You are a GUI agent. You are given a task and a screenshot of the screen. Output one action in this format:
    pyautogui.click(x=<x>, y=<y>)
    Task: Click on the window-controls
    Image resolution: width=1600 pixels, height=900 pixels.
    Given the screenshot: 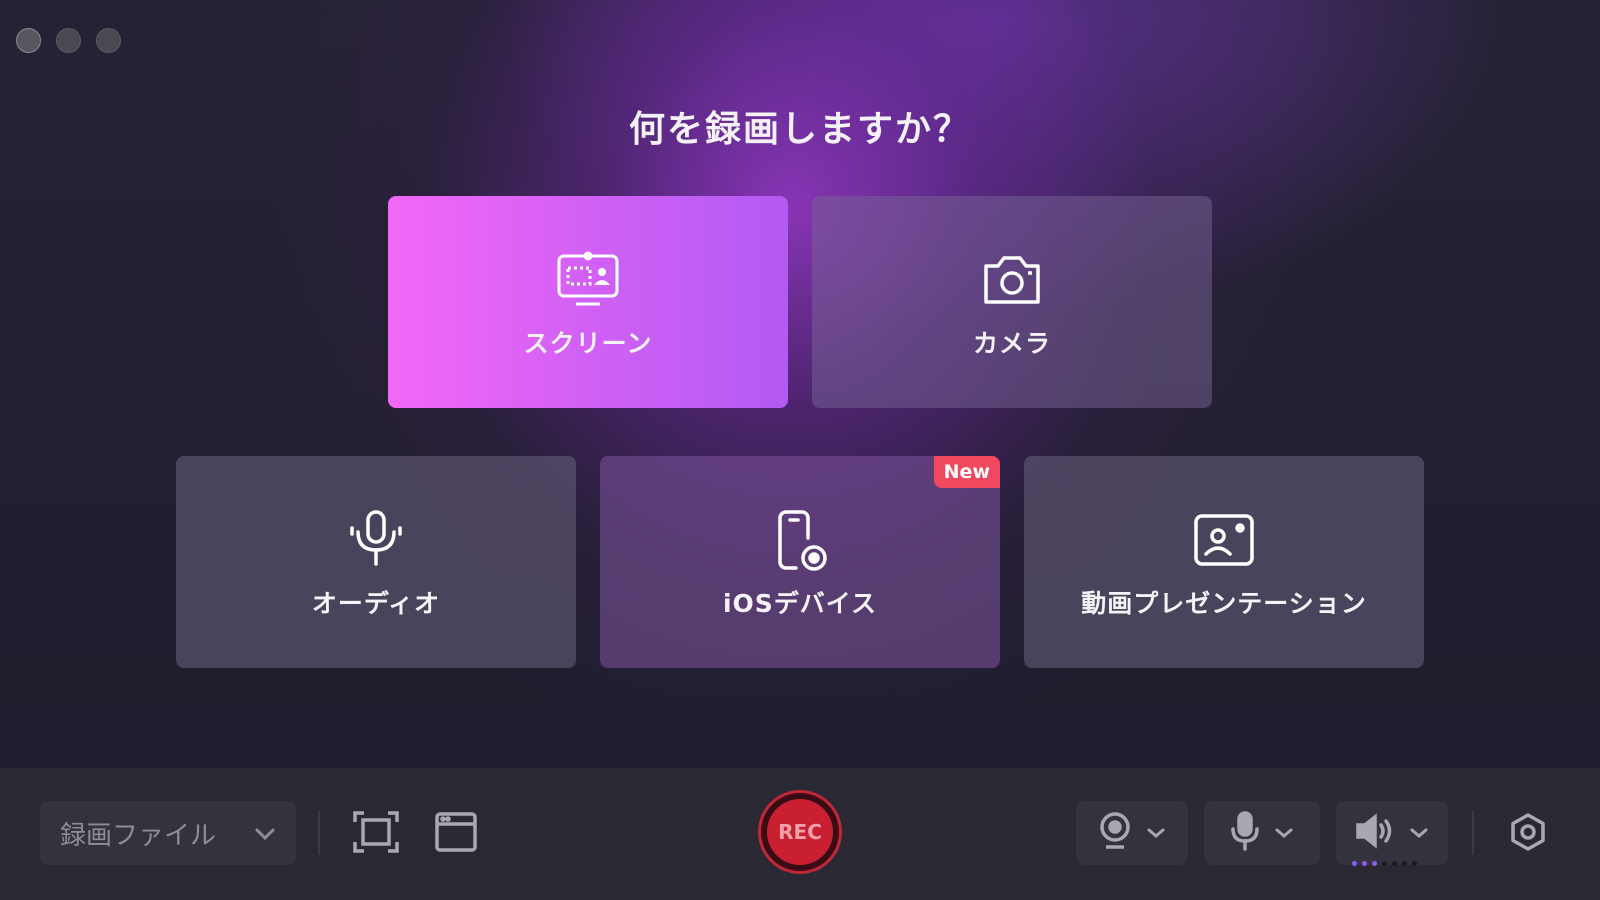 What is the action you would take?
    pyautogui.click(x=68, y=40)
    